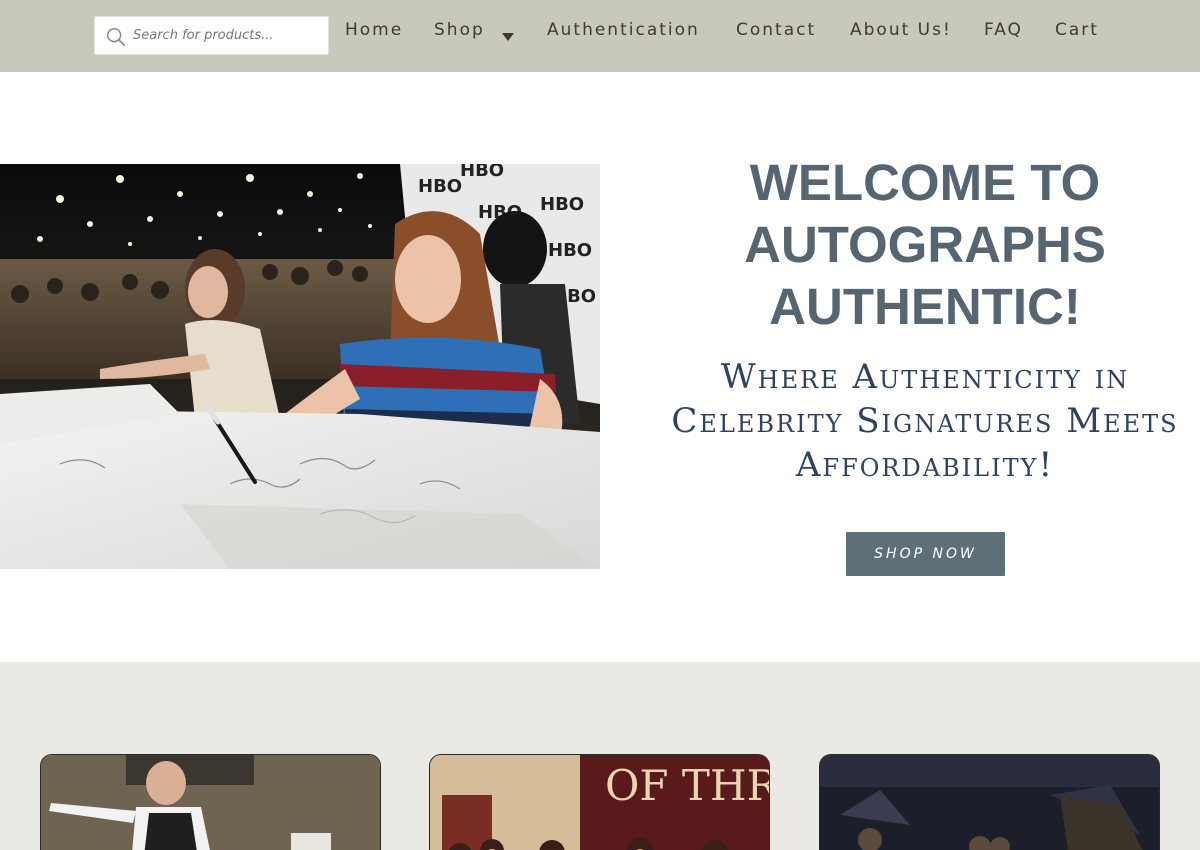 This screenshot has width=1200, height=850. Describe the element at coordinates (1003, 32) in the screenshot. I see `nav-faq: FAQ` at that location.